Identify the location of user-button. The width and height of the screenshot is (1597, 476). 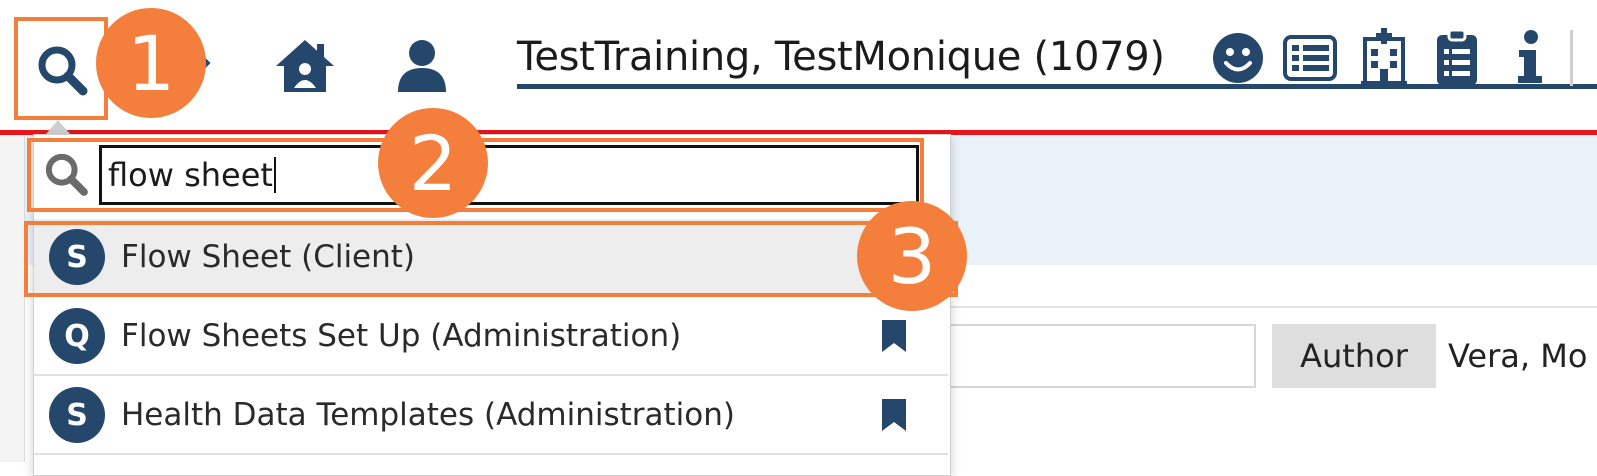
(422, 66).